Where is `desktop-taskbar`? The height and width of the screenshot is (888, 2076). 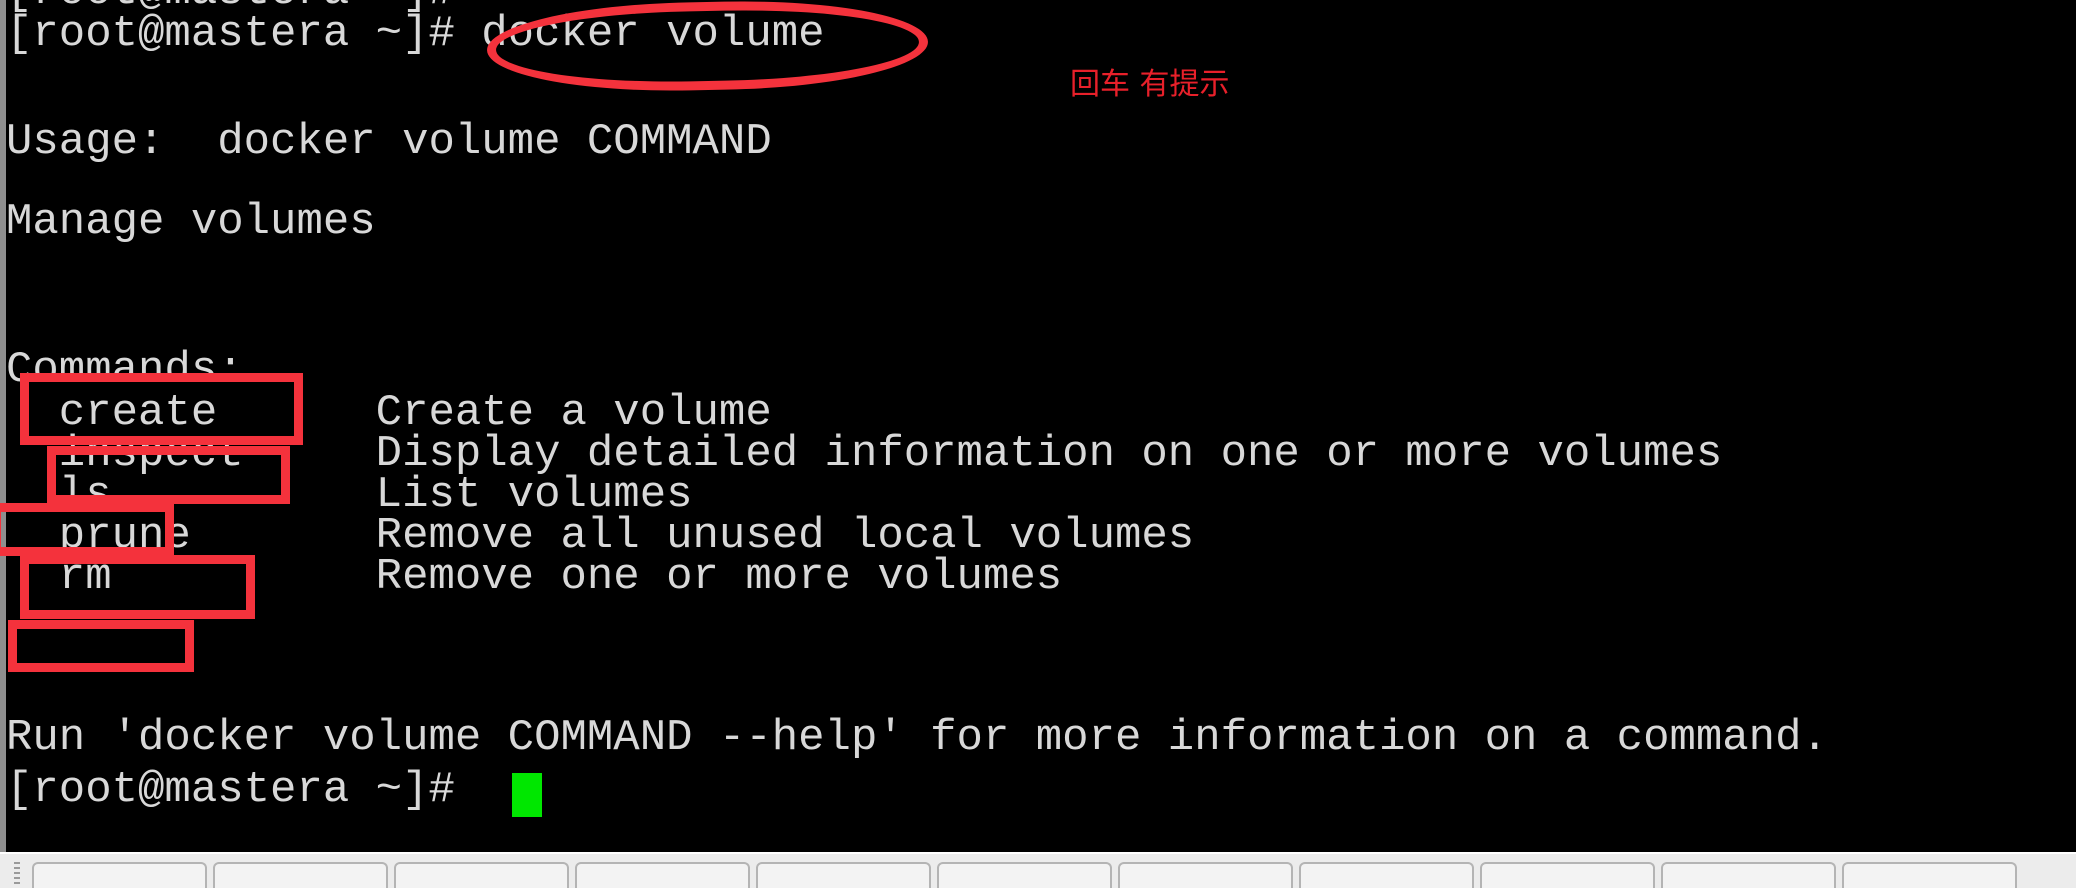 desktop-taskbar is located at coordinates (1038, 870).